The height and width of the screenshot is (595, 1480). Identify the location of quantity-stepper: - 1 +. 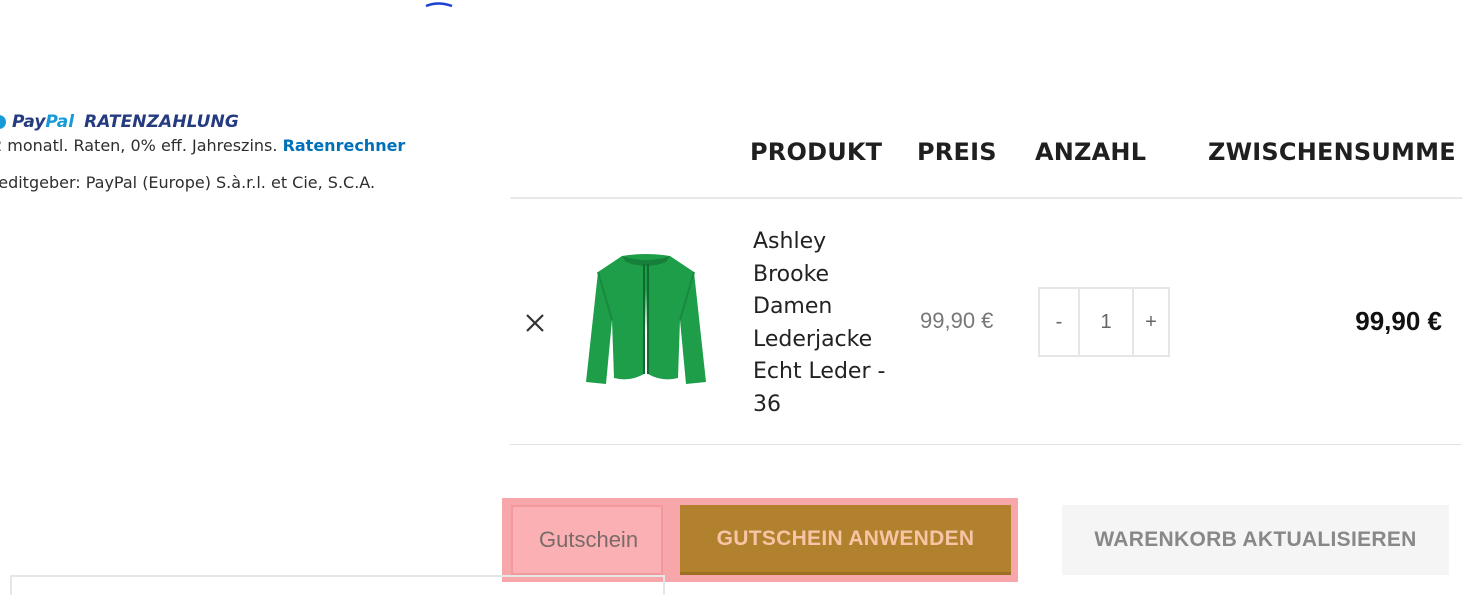
(1104, 322).